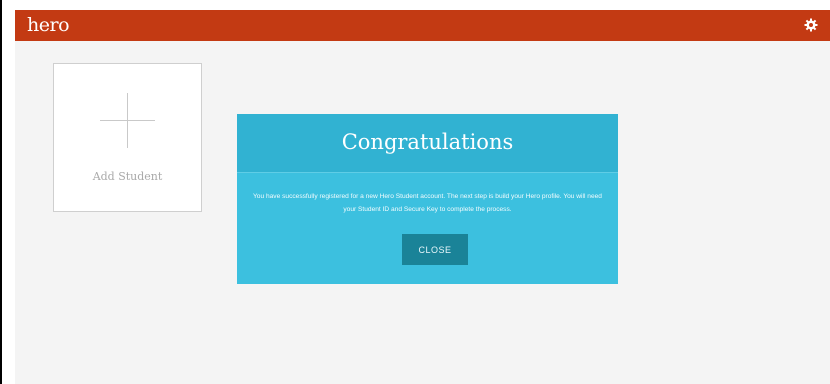 The image size is (830, 384). What do you see at coordinates (127, 176) in the screenshot?
I see `add-student-label: Add Student` at bounding box center [127, 176].